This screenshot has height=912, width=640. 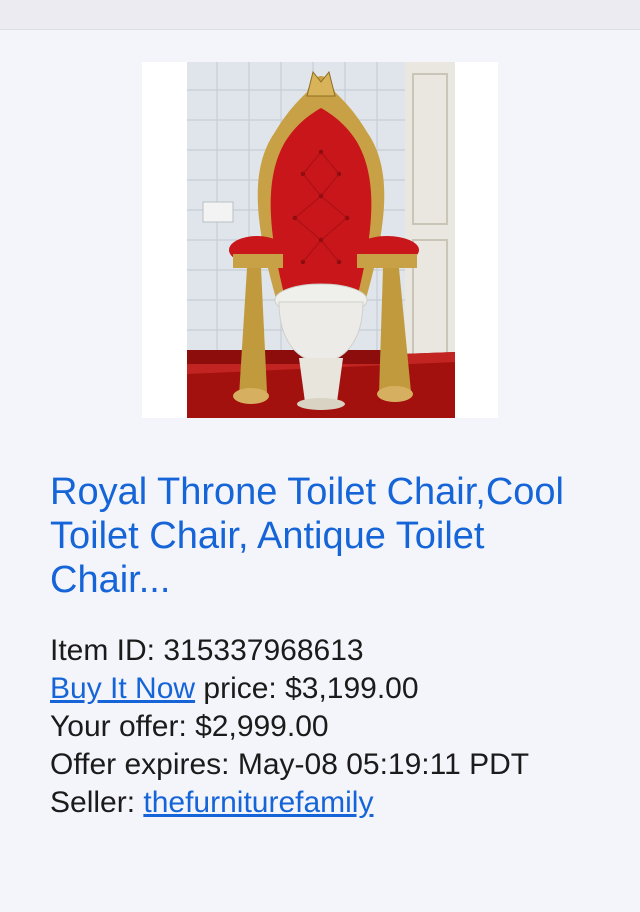 What do you see at coordinates (320, 15) in the screenshot?
I see `top-bar` at bounding box center [320, 15].